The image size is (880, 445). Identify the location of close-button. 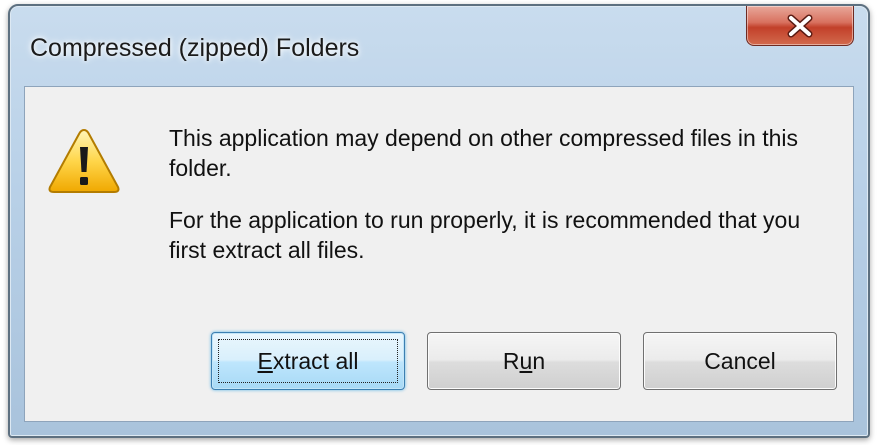
(800, 26).